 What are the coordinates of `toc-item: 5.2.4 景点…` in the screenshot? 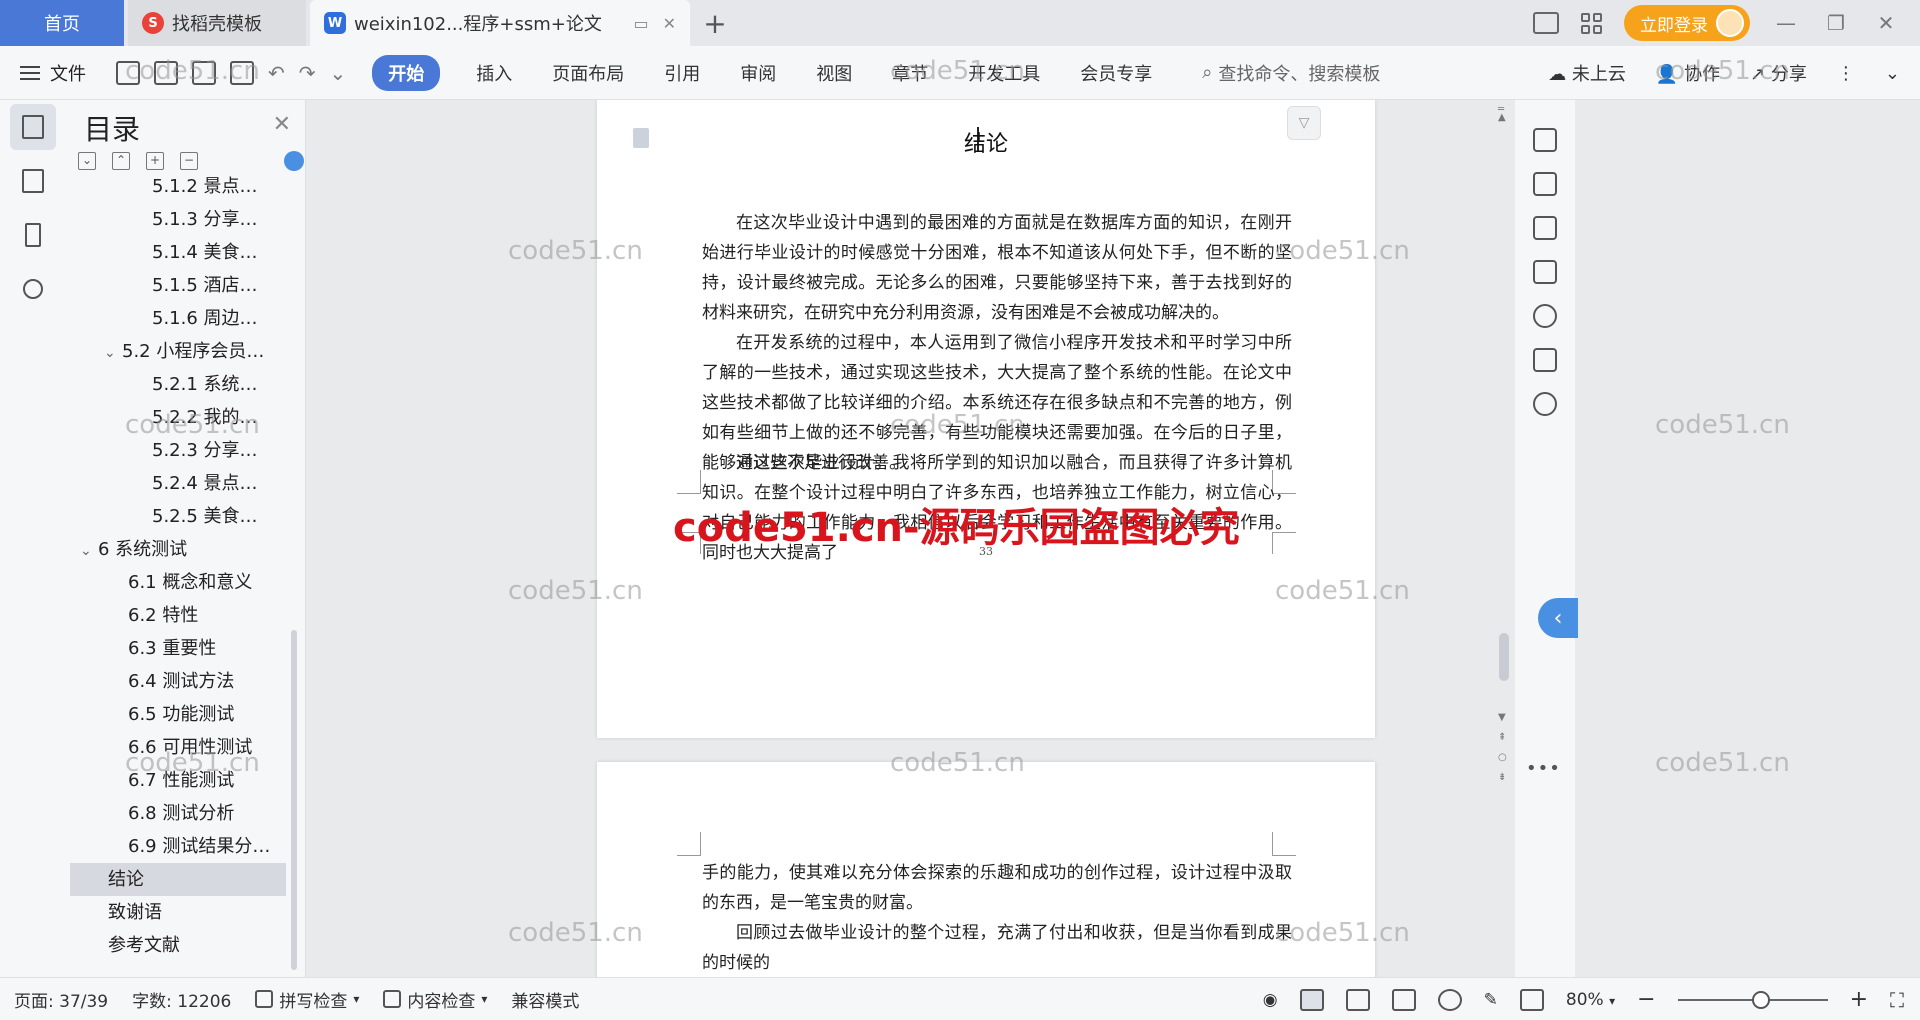 It's located at (178, 483).